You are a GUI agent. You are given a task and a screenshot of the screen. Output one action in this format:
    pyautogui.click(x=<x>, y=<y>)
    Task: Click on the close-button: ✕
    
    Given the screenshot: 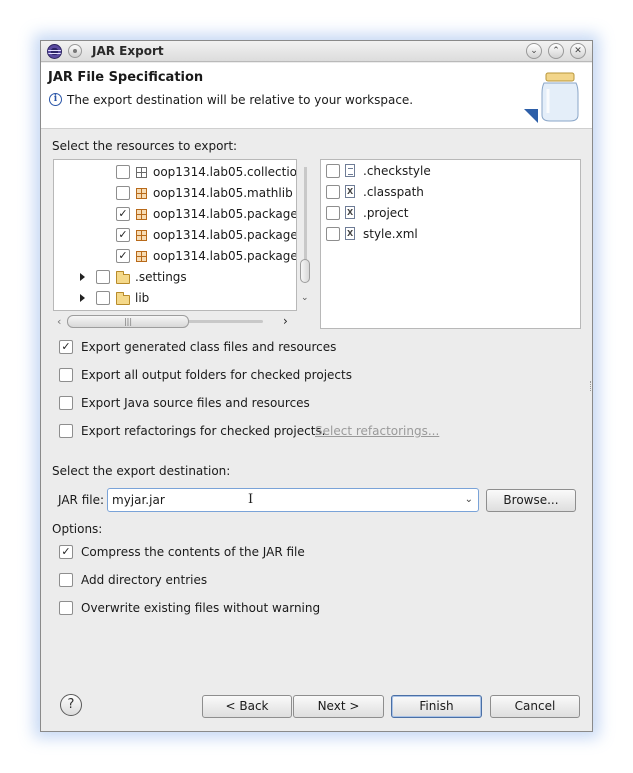 What is the action you would take?
    pyautogui.click(x=578, y=51)
    